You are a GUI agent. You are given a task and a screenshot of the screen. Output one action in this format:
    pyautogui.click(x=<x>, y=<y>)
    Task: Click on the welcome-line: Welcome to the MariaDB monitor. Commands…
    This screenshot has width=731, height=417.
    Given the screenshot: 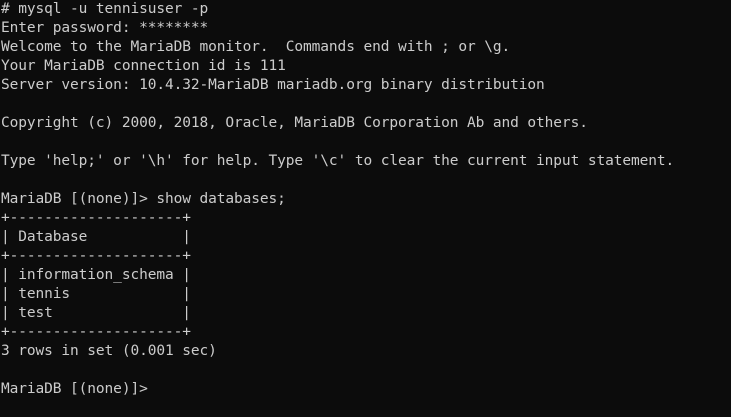 What is the action you would take?
    pyautogui.click(x=256, y=47)
    